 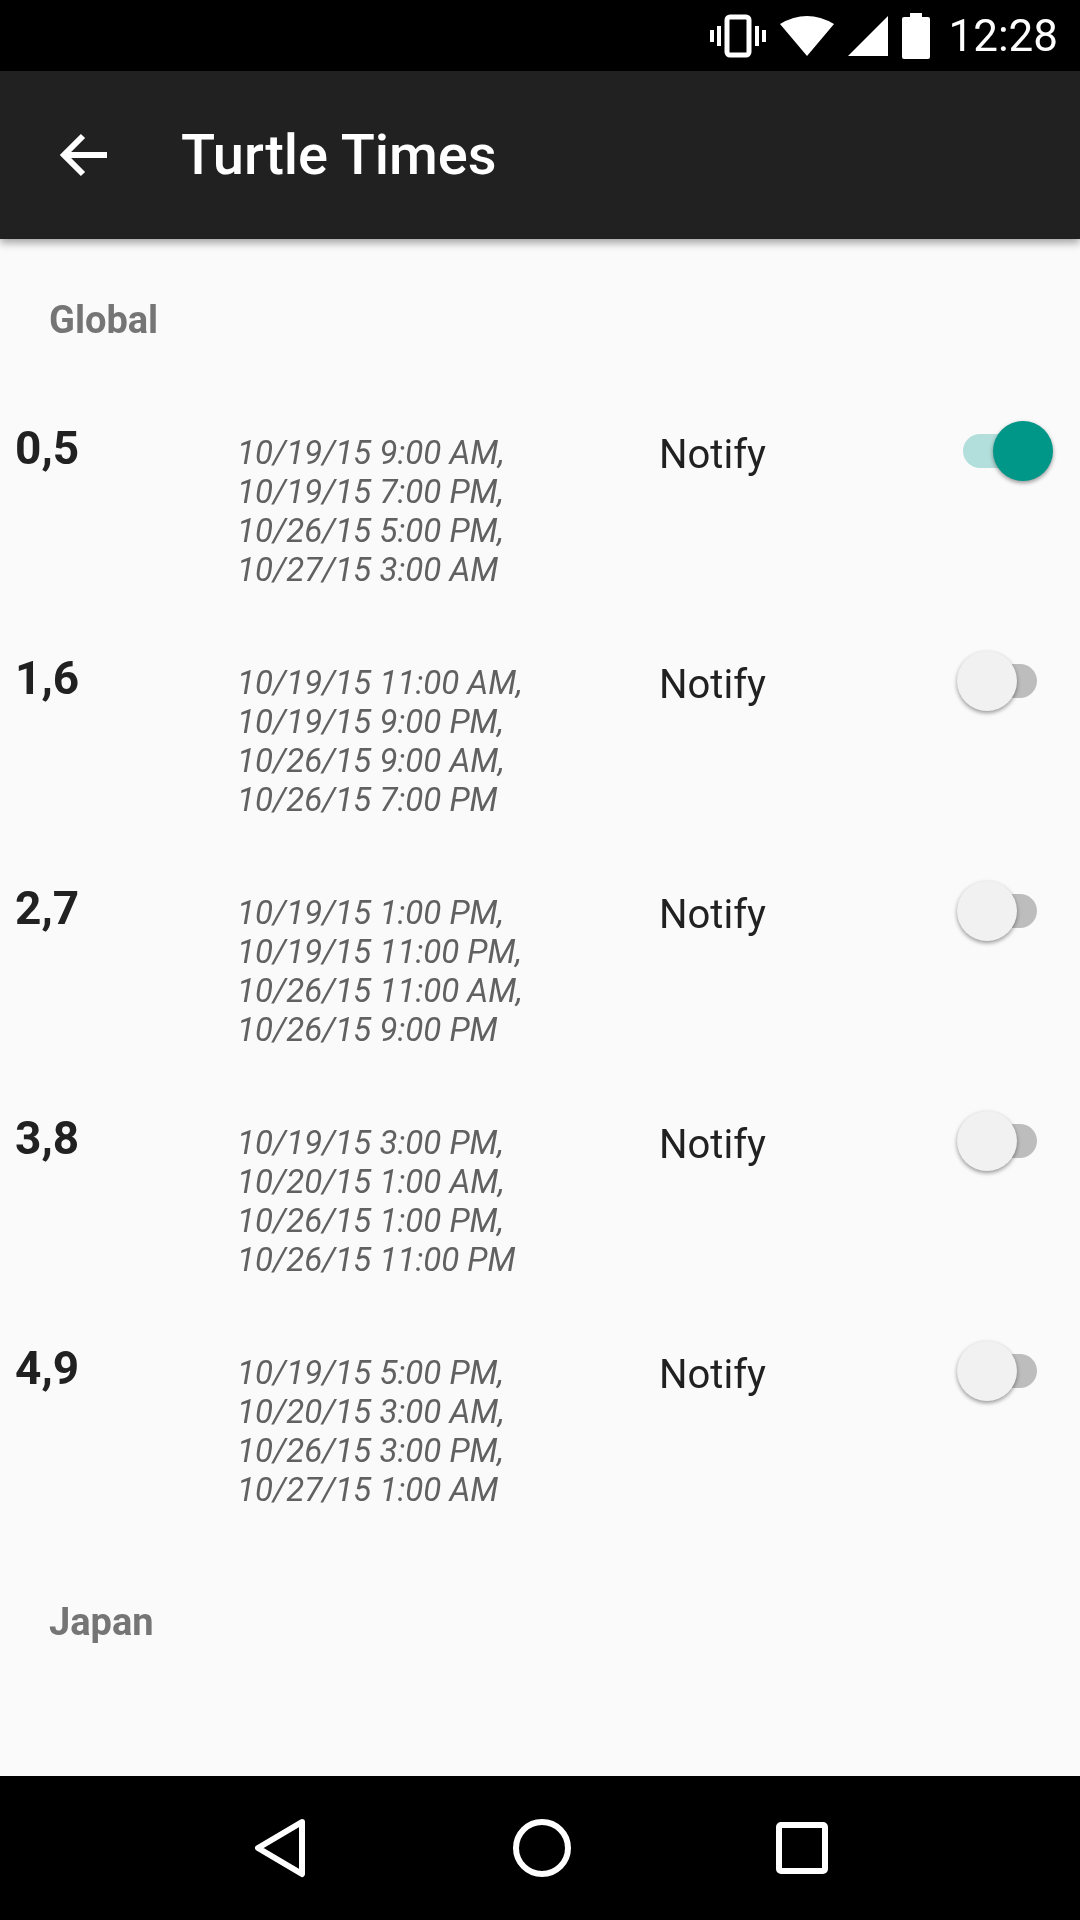 What do you see at coordinates (47, 446) in the screenshot?
I see `item-label: 0,5` at bounding box center [47, 446].